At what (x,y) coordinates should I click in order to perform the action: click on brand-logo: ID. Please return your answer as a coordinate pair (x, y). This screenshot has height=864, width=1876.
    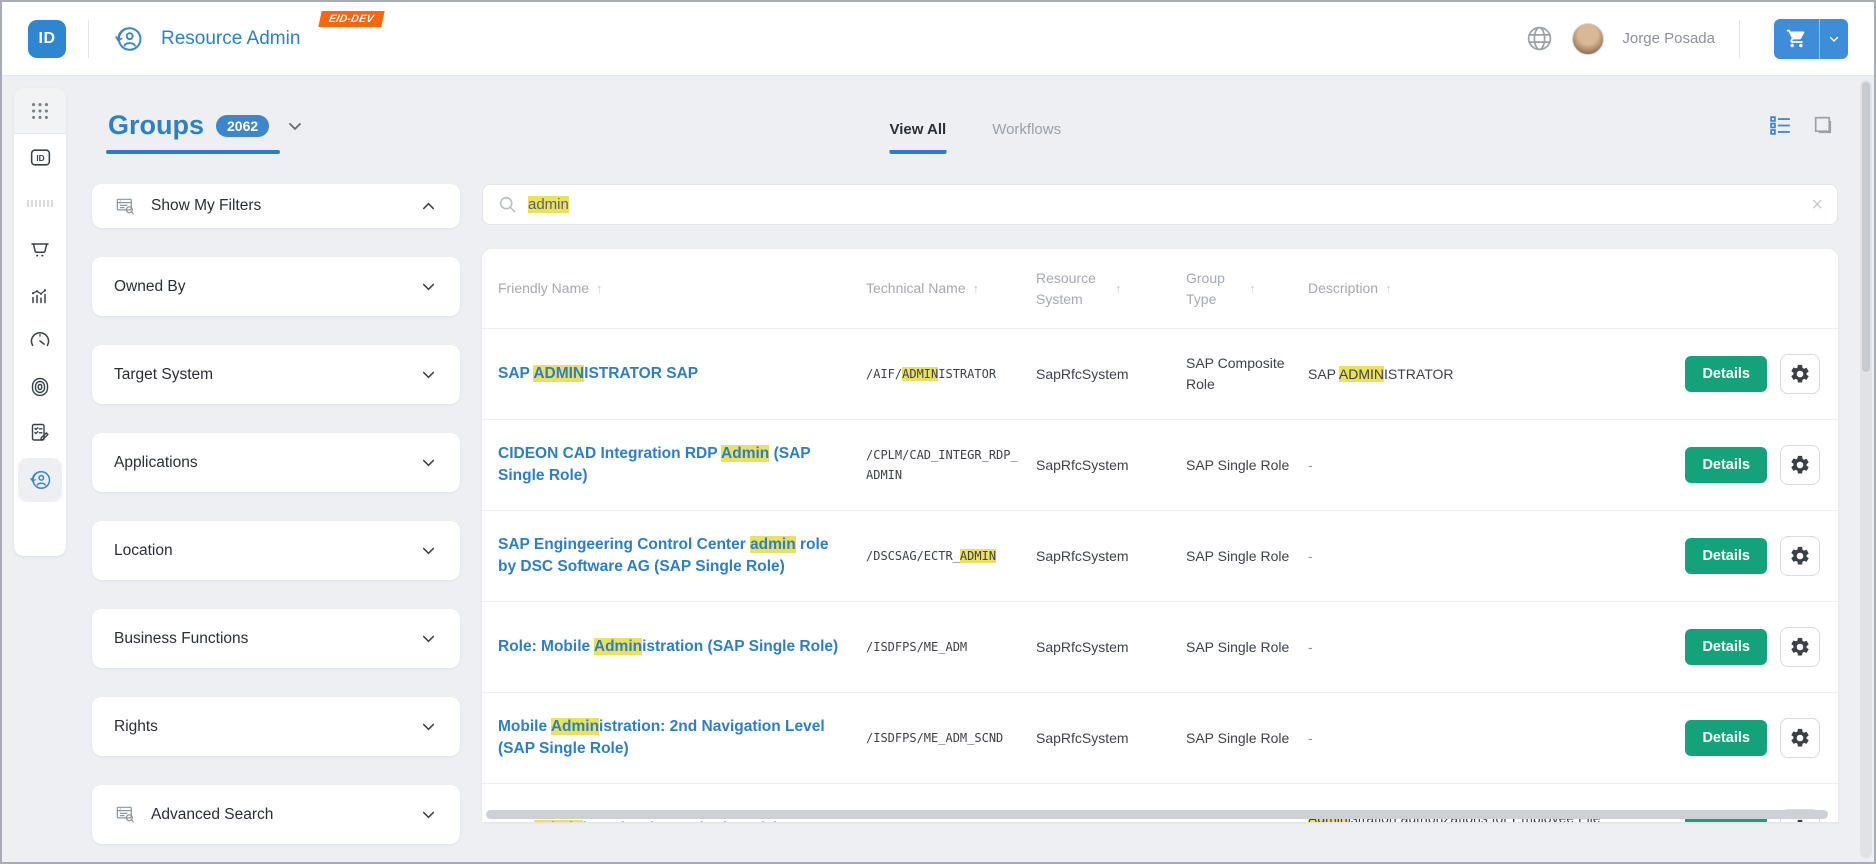
    Looking at the image, I should click on (47, 38).